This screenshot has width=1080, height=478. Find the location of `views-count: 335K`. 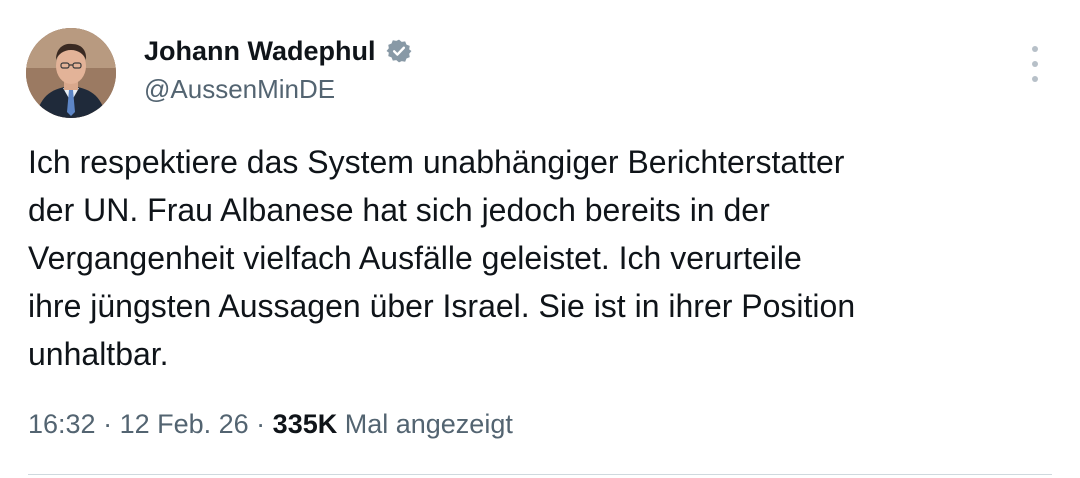

views-count: 335K is located at coordinates (305, 424).